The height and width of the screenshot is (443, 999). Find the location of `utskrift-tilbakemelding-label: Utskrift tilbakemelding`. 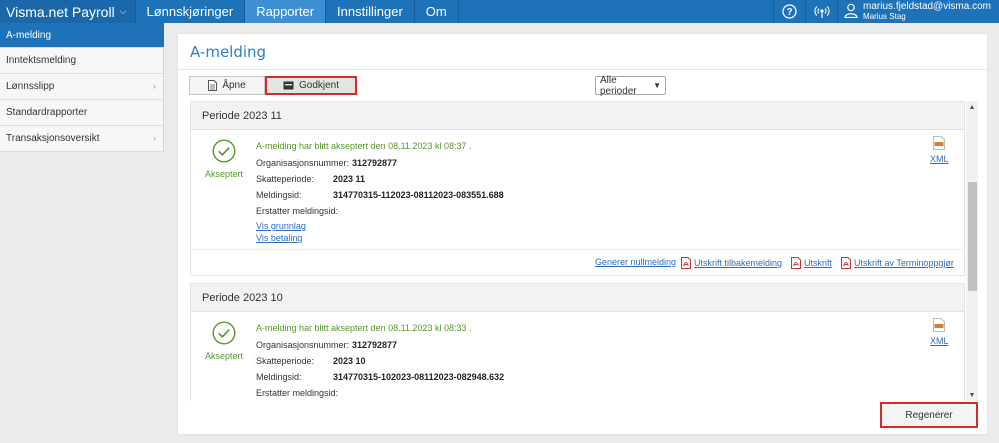

utskrift-tilbakemelding-label: Utskrift tilbakemelding is located at coordinates (738, 263).